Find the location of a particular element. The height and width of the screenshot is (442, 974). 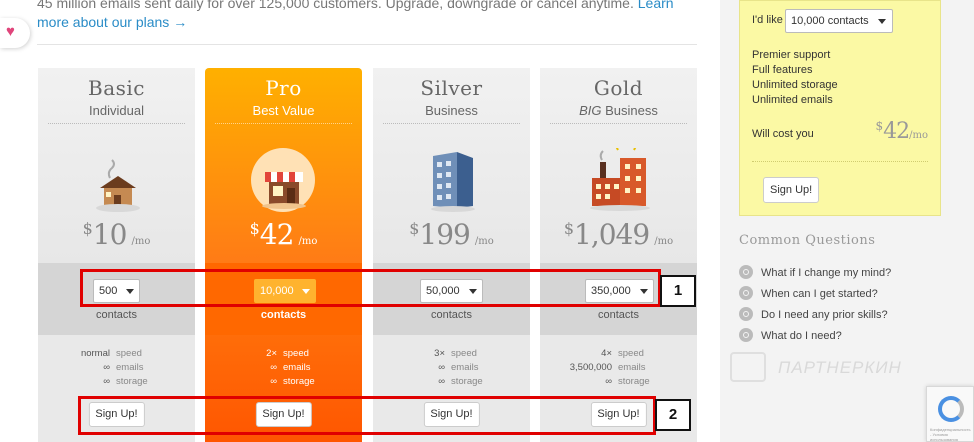

question-link: What if I change my mind? is located at coordinates (815, 272).